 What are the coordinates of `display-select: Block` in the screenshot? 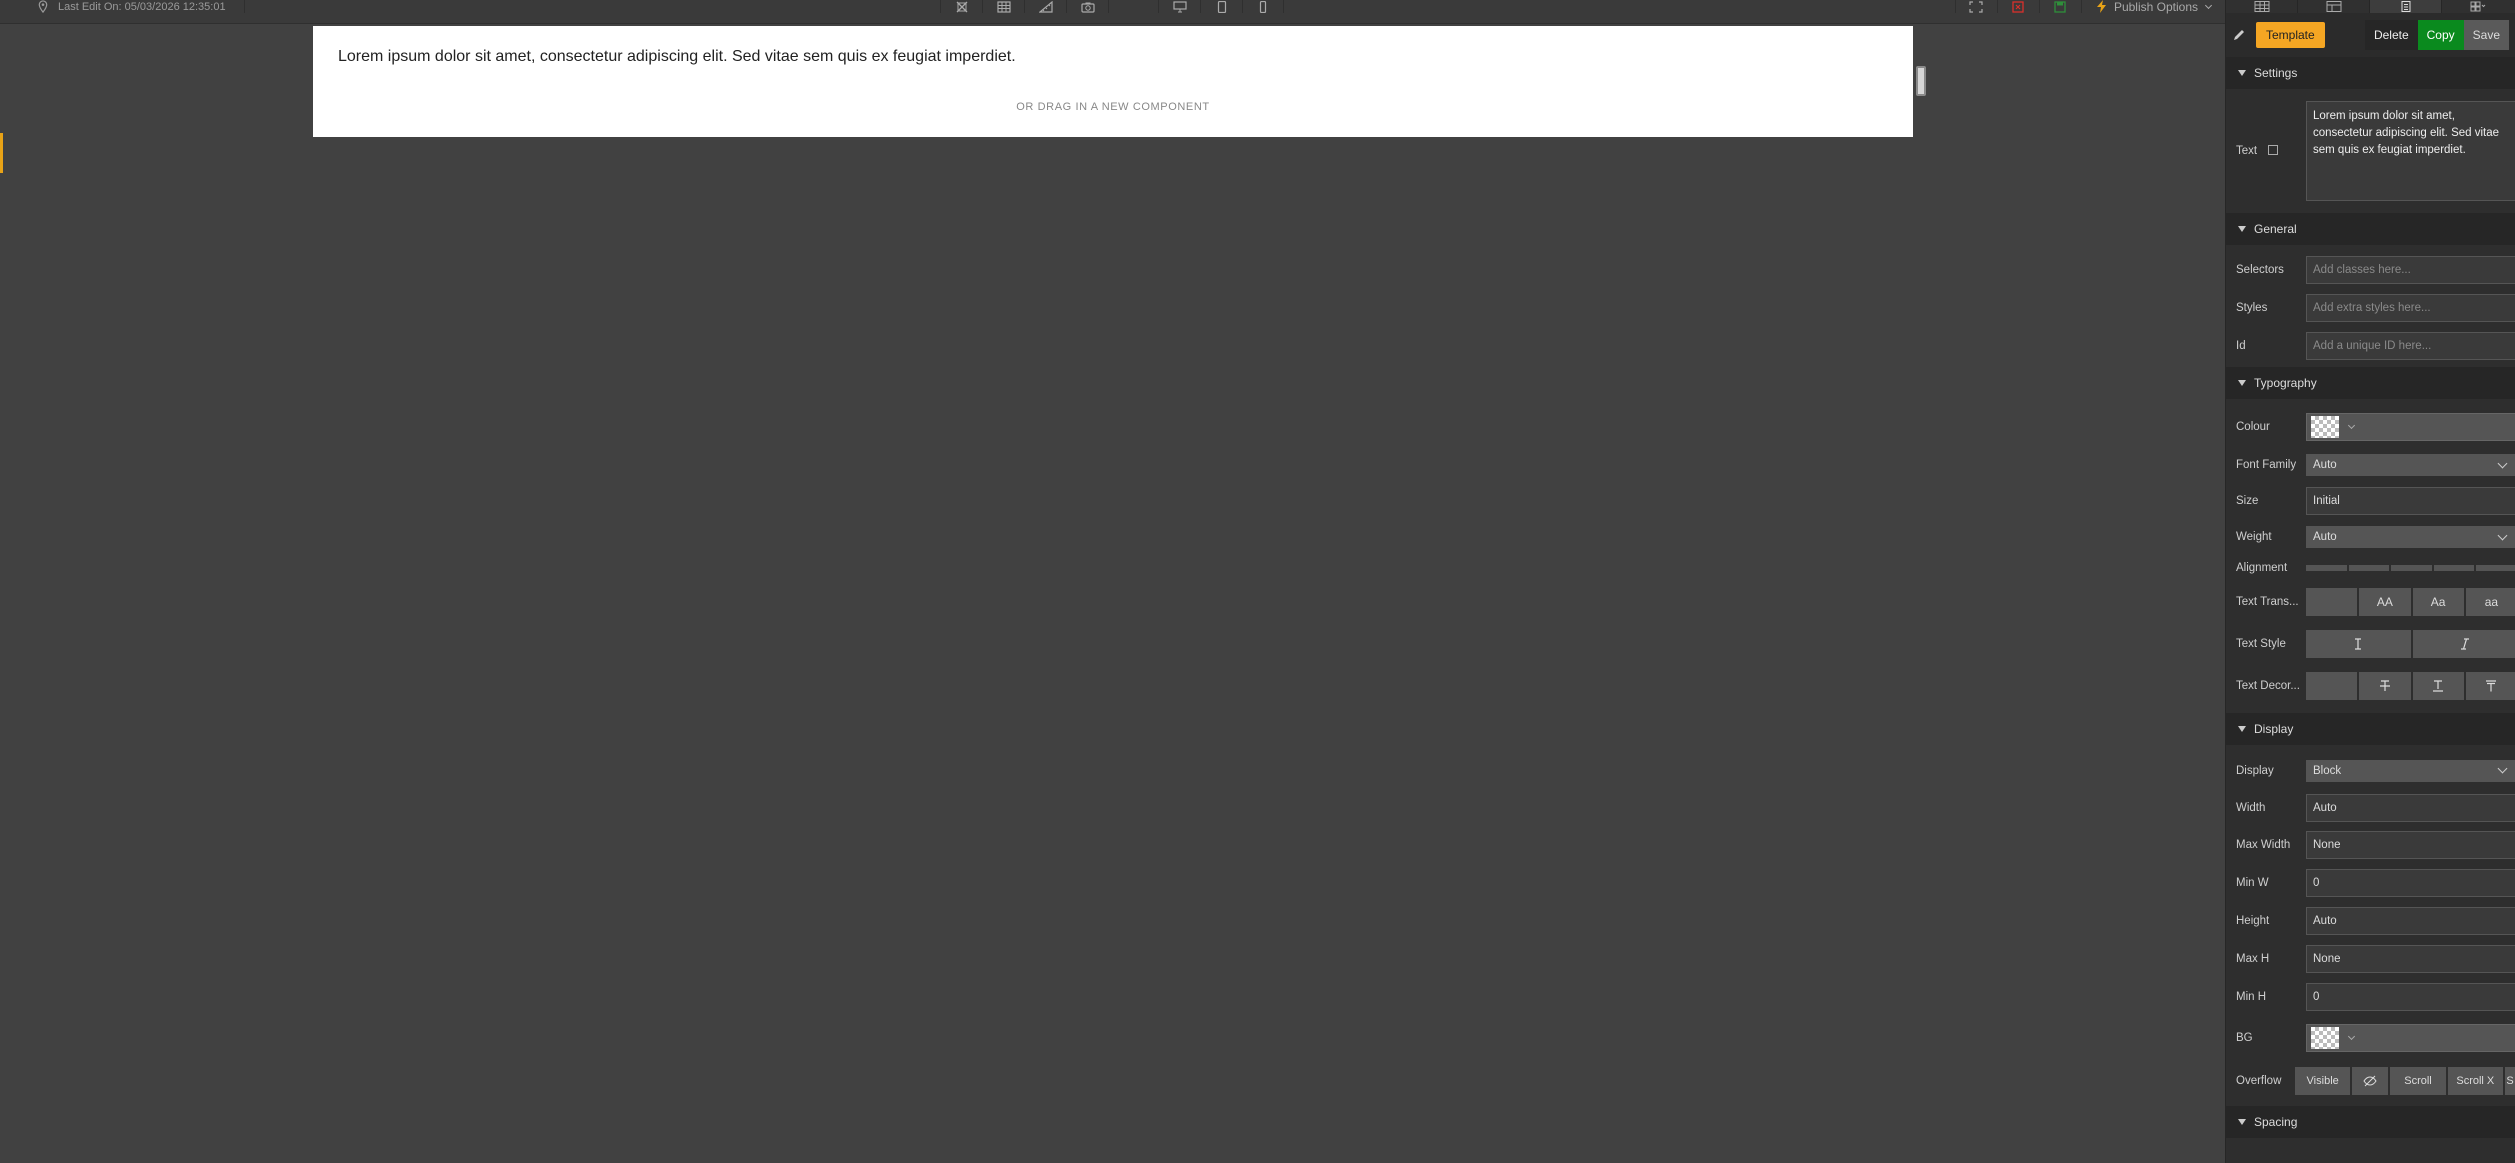 It's located at (2410, 770).